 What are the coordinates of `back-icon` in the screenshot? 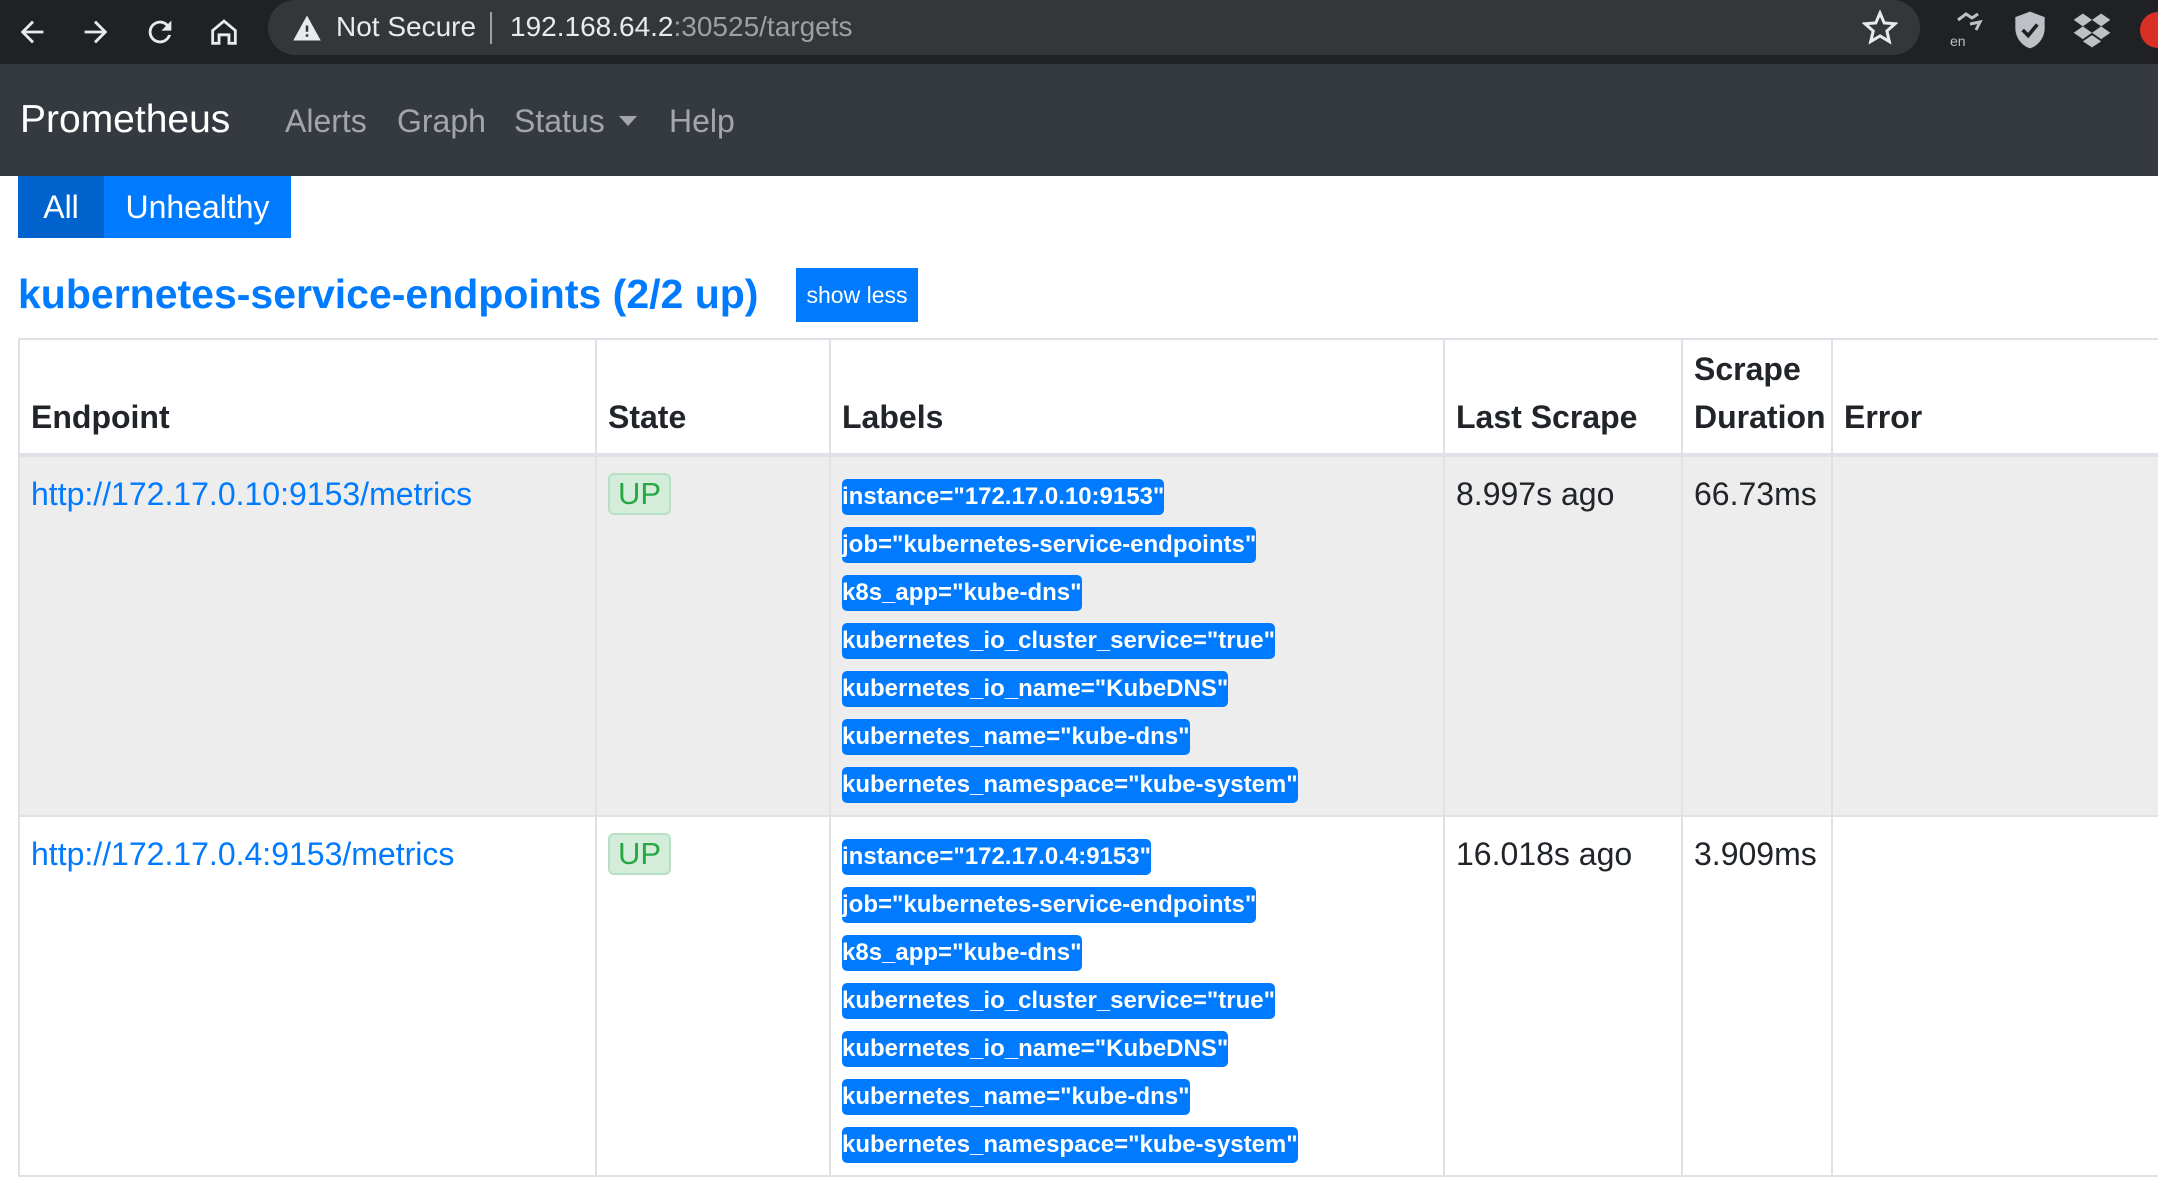 It's located at (32, 32).